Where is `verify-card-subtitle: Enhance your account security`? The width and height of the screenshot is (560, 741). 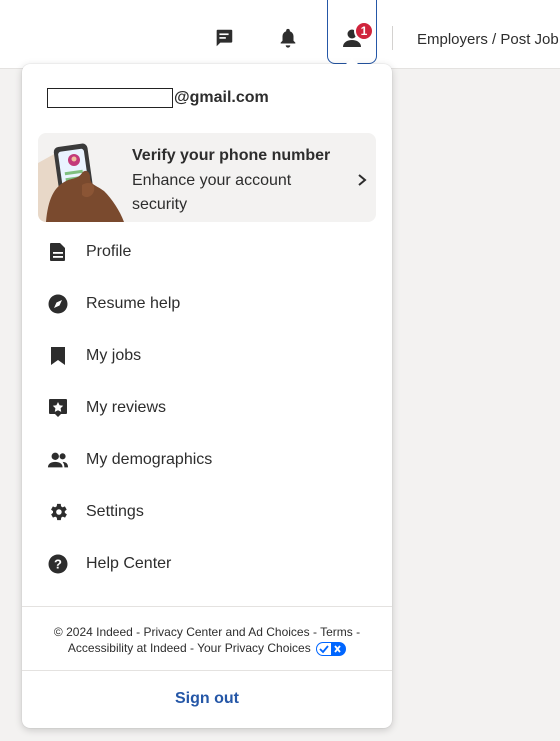
verify-card-subtitle: Enhance your account security is located at coordinates (212, 192).